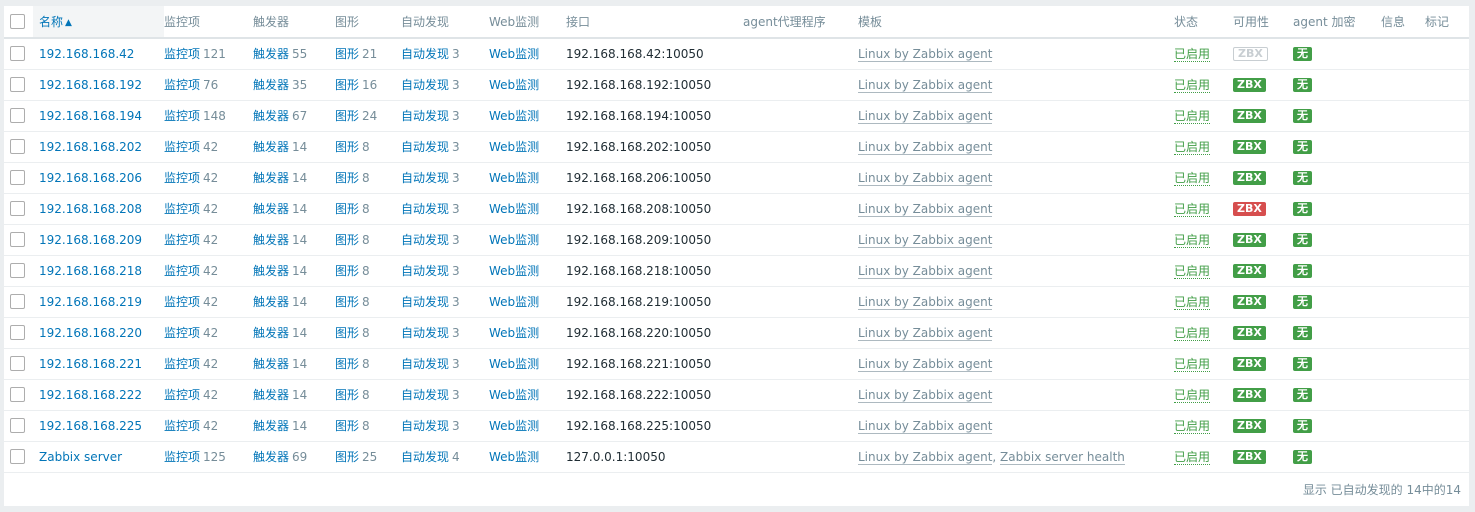  I want to click on host-name-link: Zabbix server, so click(80, 457).